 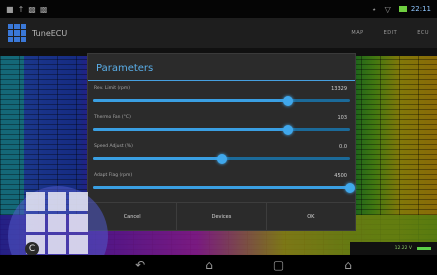 I want to click on dialog-title: Parameters, so click(x=221, y=67).